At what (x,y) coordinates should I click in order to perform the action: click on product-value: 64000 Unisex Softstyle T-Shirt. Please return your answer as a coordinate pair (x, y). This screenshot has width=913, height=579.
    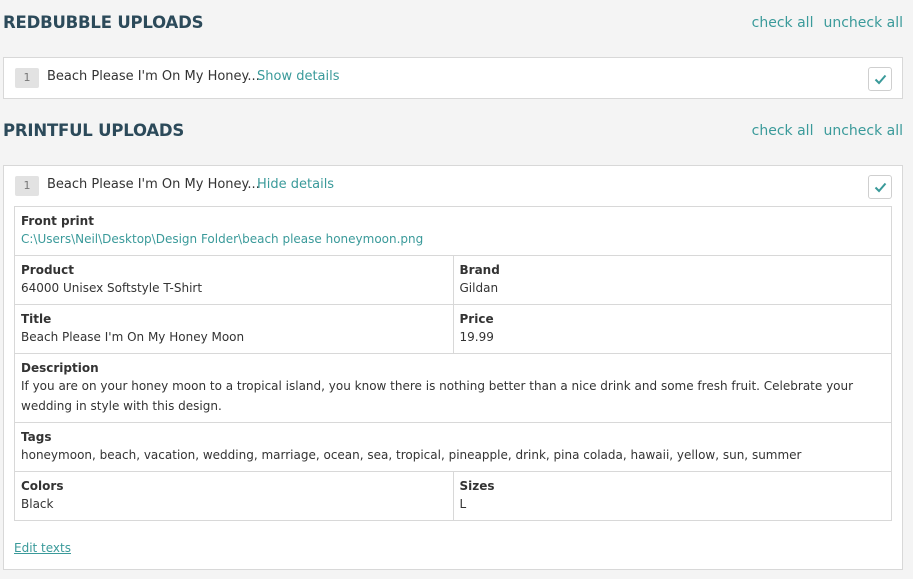
    Looking at the image, I should click on (112, 288).